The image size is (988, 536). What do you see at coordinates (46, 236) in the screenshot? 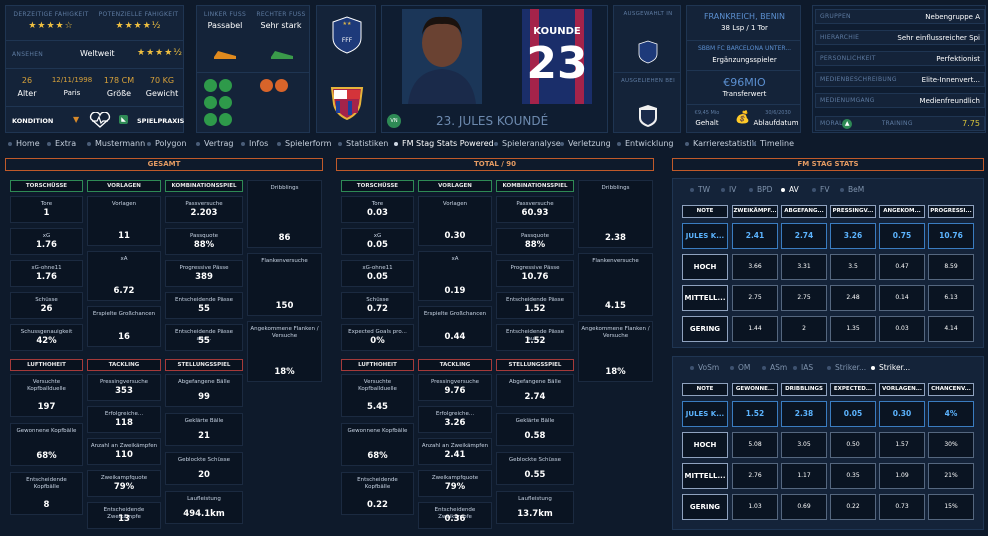
I see `stat-label: xG` at bounding box center [46, 236].